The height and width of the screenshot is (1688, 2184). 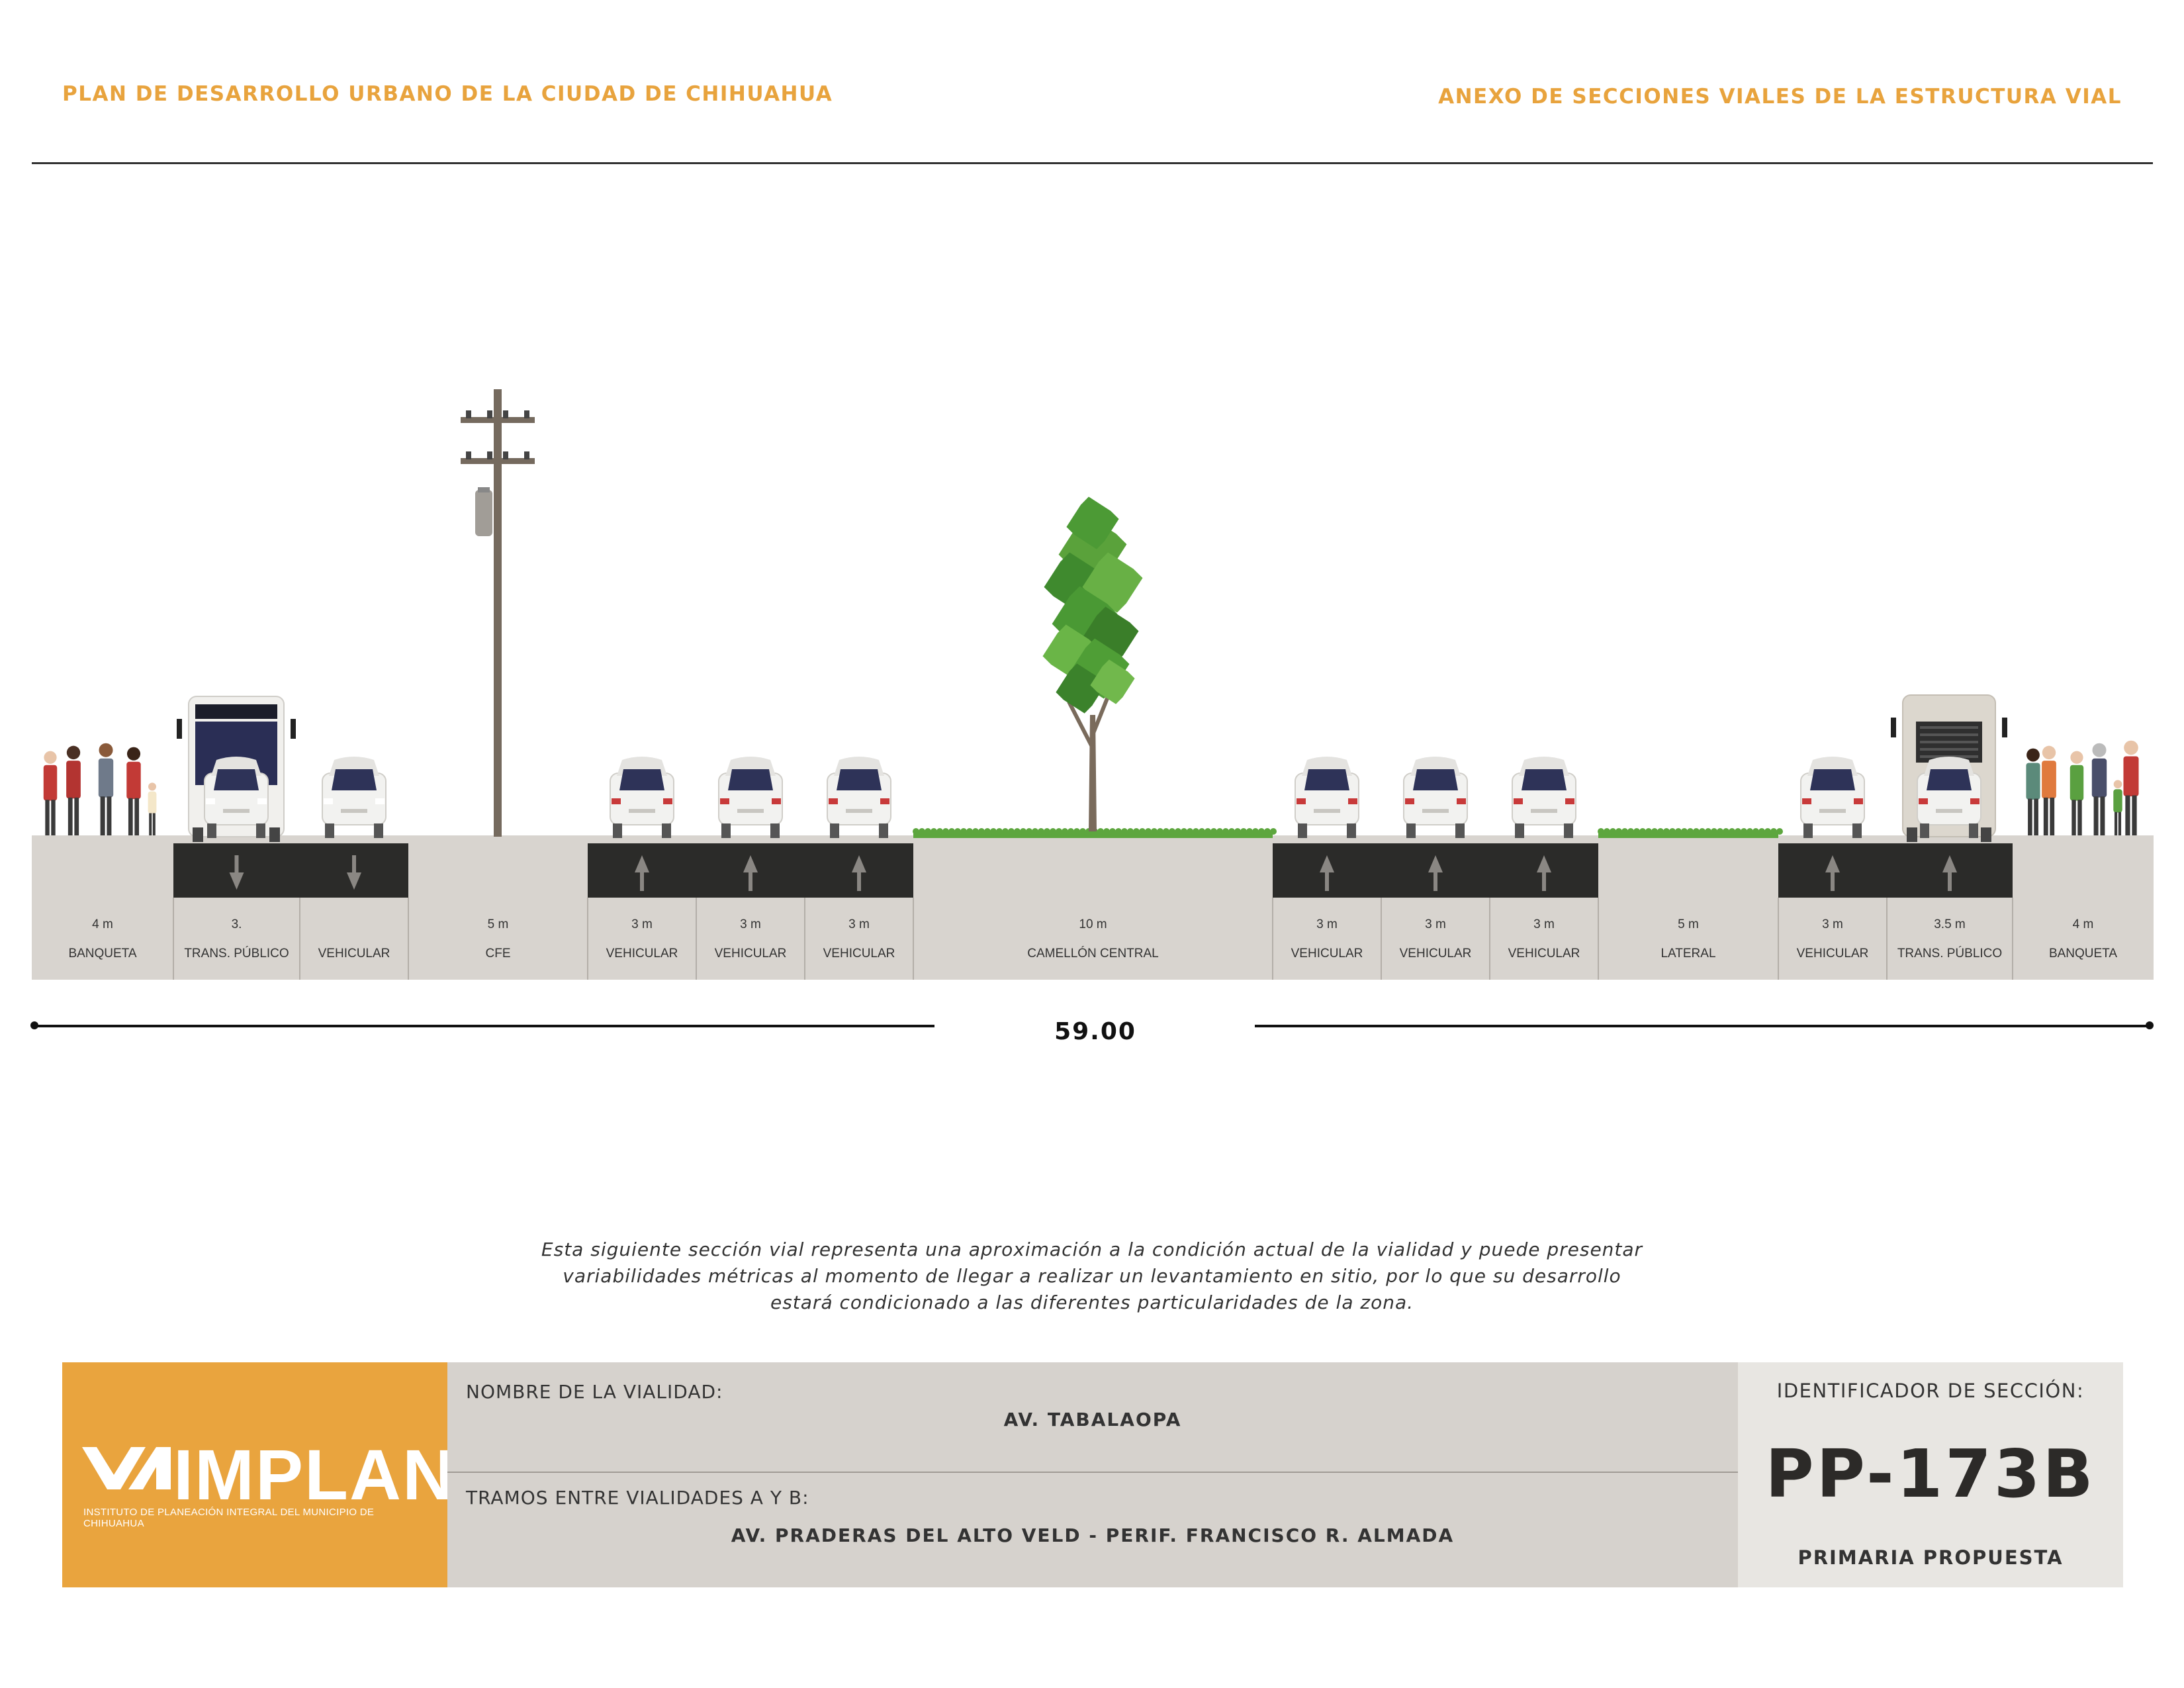 What do you see at coordinates (1986, 834) in the screenshot?
I see `bus-wheel-right` at bounding box center [1986, 834].